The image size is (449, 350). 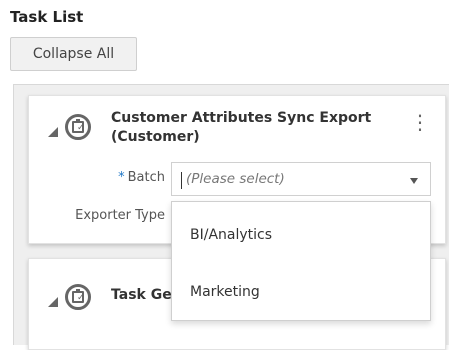 I want to click on dropdown-option: Marketing, so click(x=225, y=292).